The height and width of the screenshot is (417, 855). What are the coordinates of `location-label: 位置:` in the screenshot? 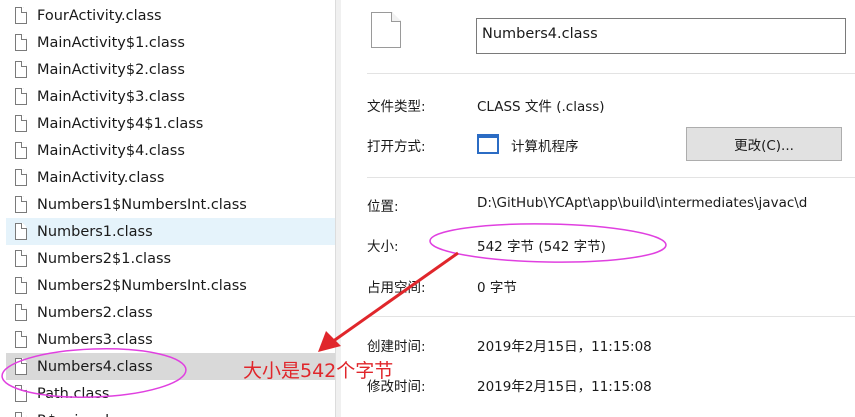 It's located at (383, 207).